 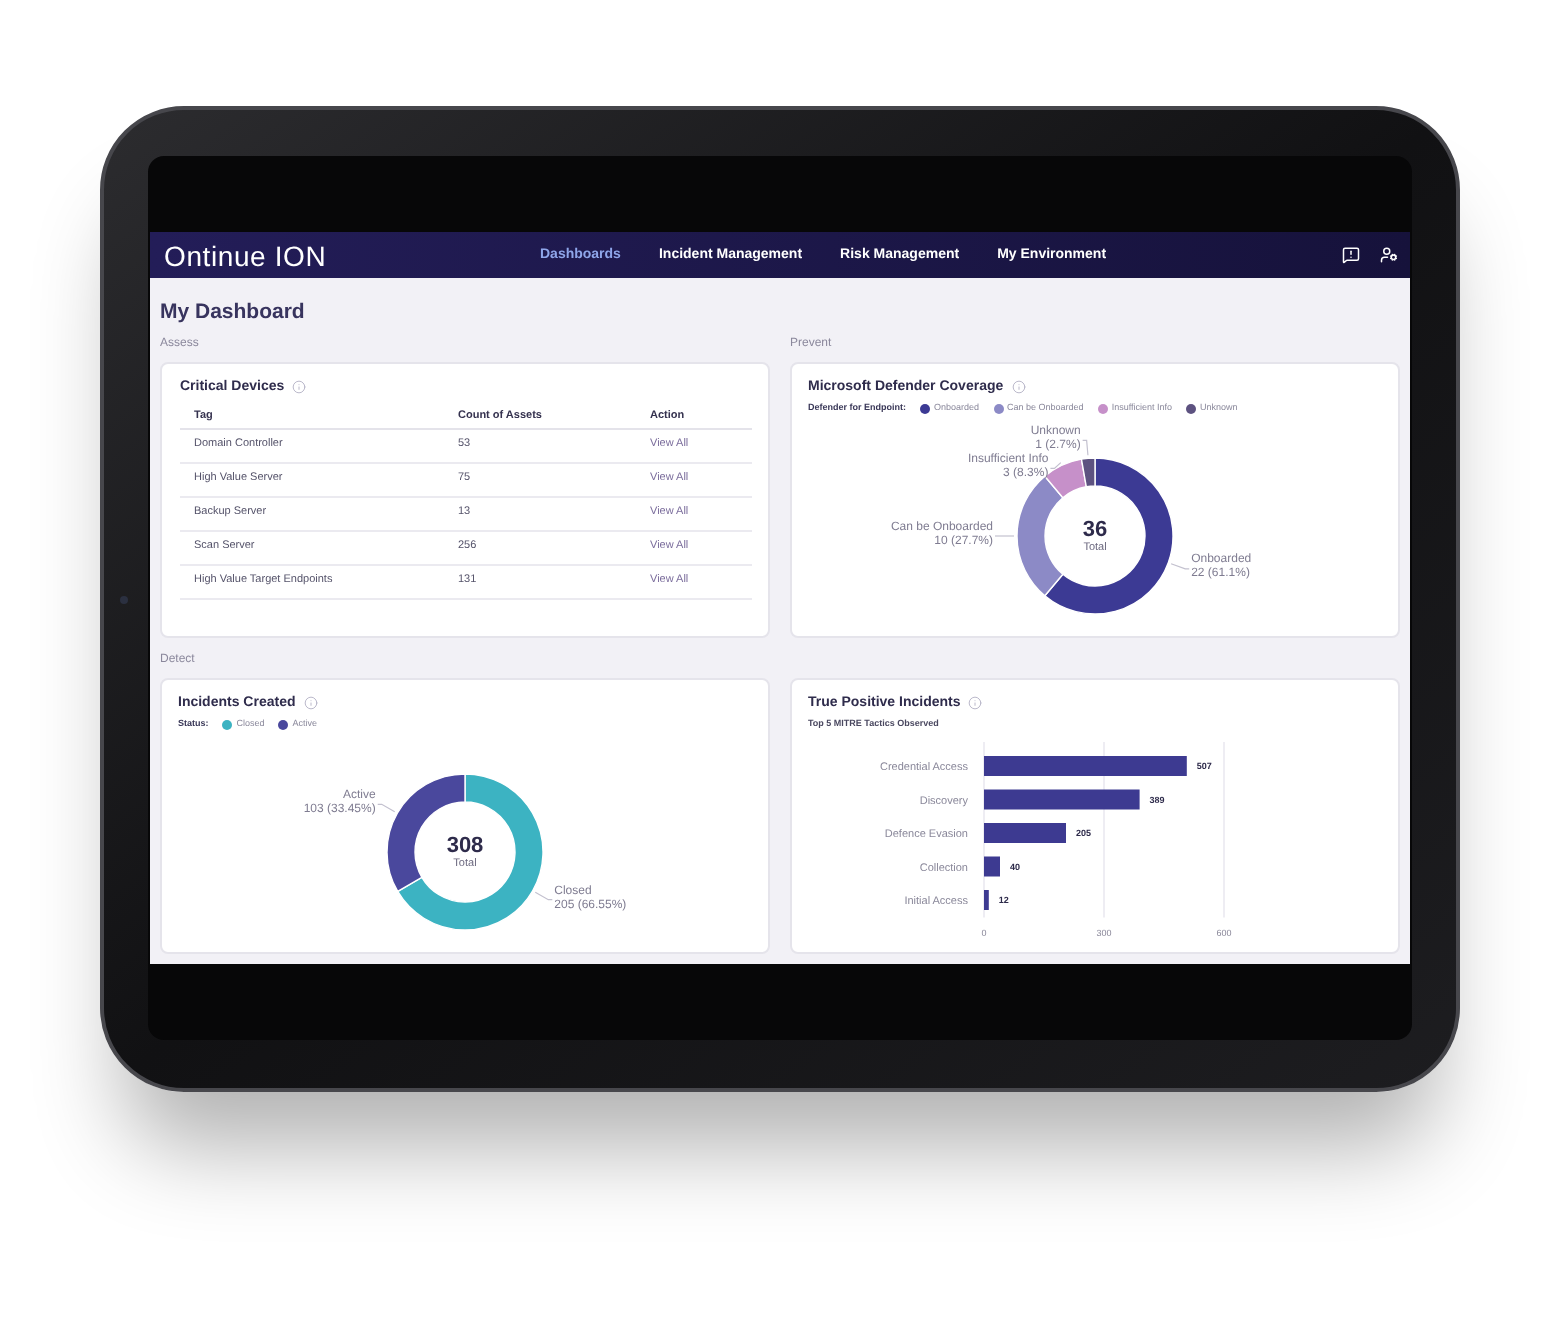 What do you see at coordinates (465, 846) in the screenshot?
I see `donut-total-value: 308` at bounding box center [465, 846].